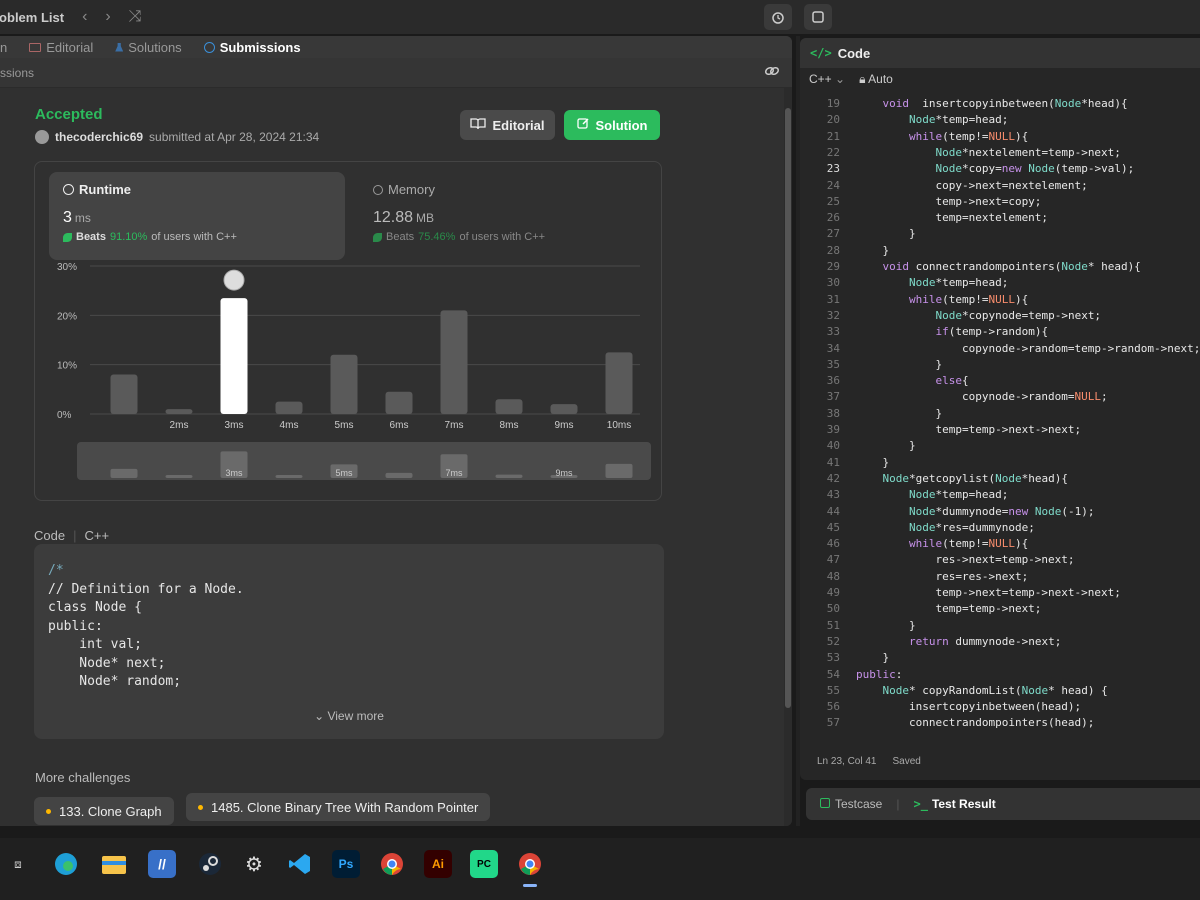  I want to click on x-tick-label: 8ms, so click(509, 425).